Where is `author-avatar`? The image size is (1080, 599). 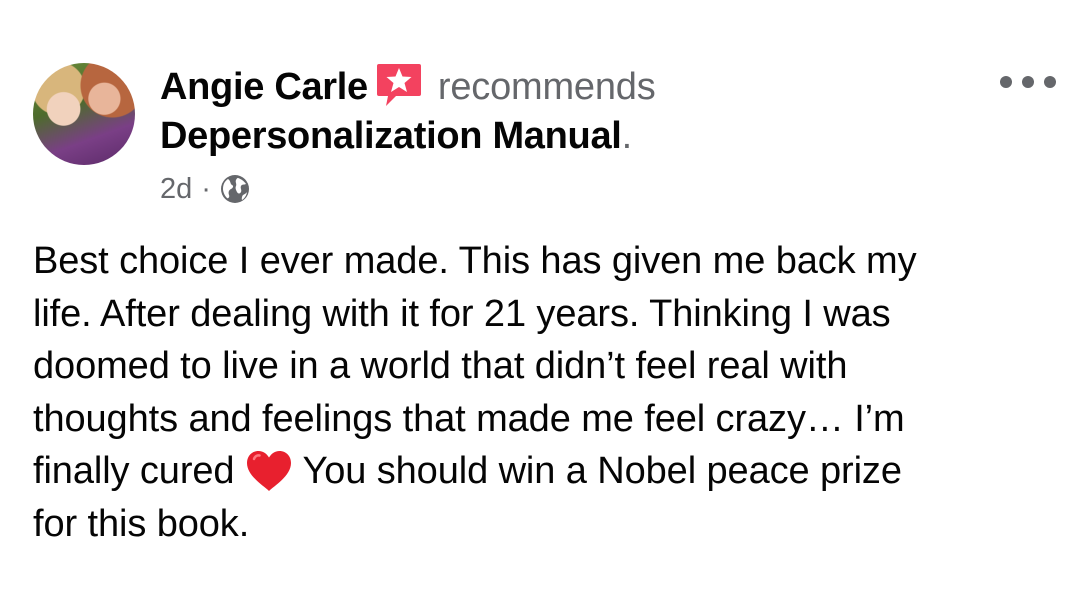
author-avatar is located at coordinates (84, 114).